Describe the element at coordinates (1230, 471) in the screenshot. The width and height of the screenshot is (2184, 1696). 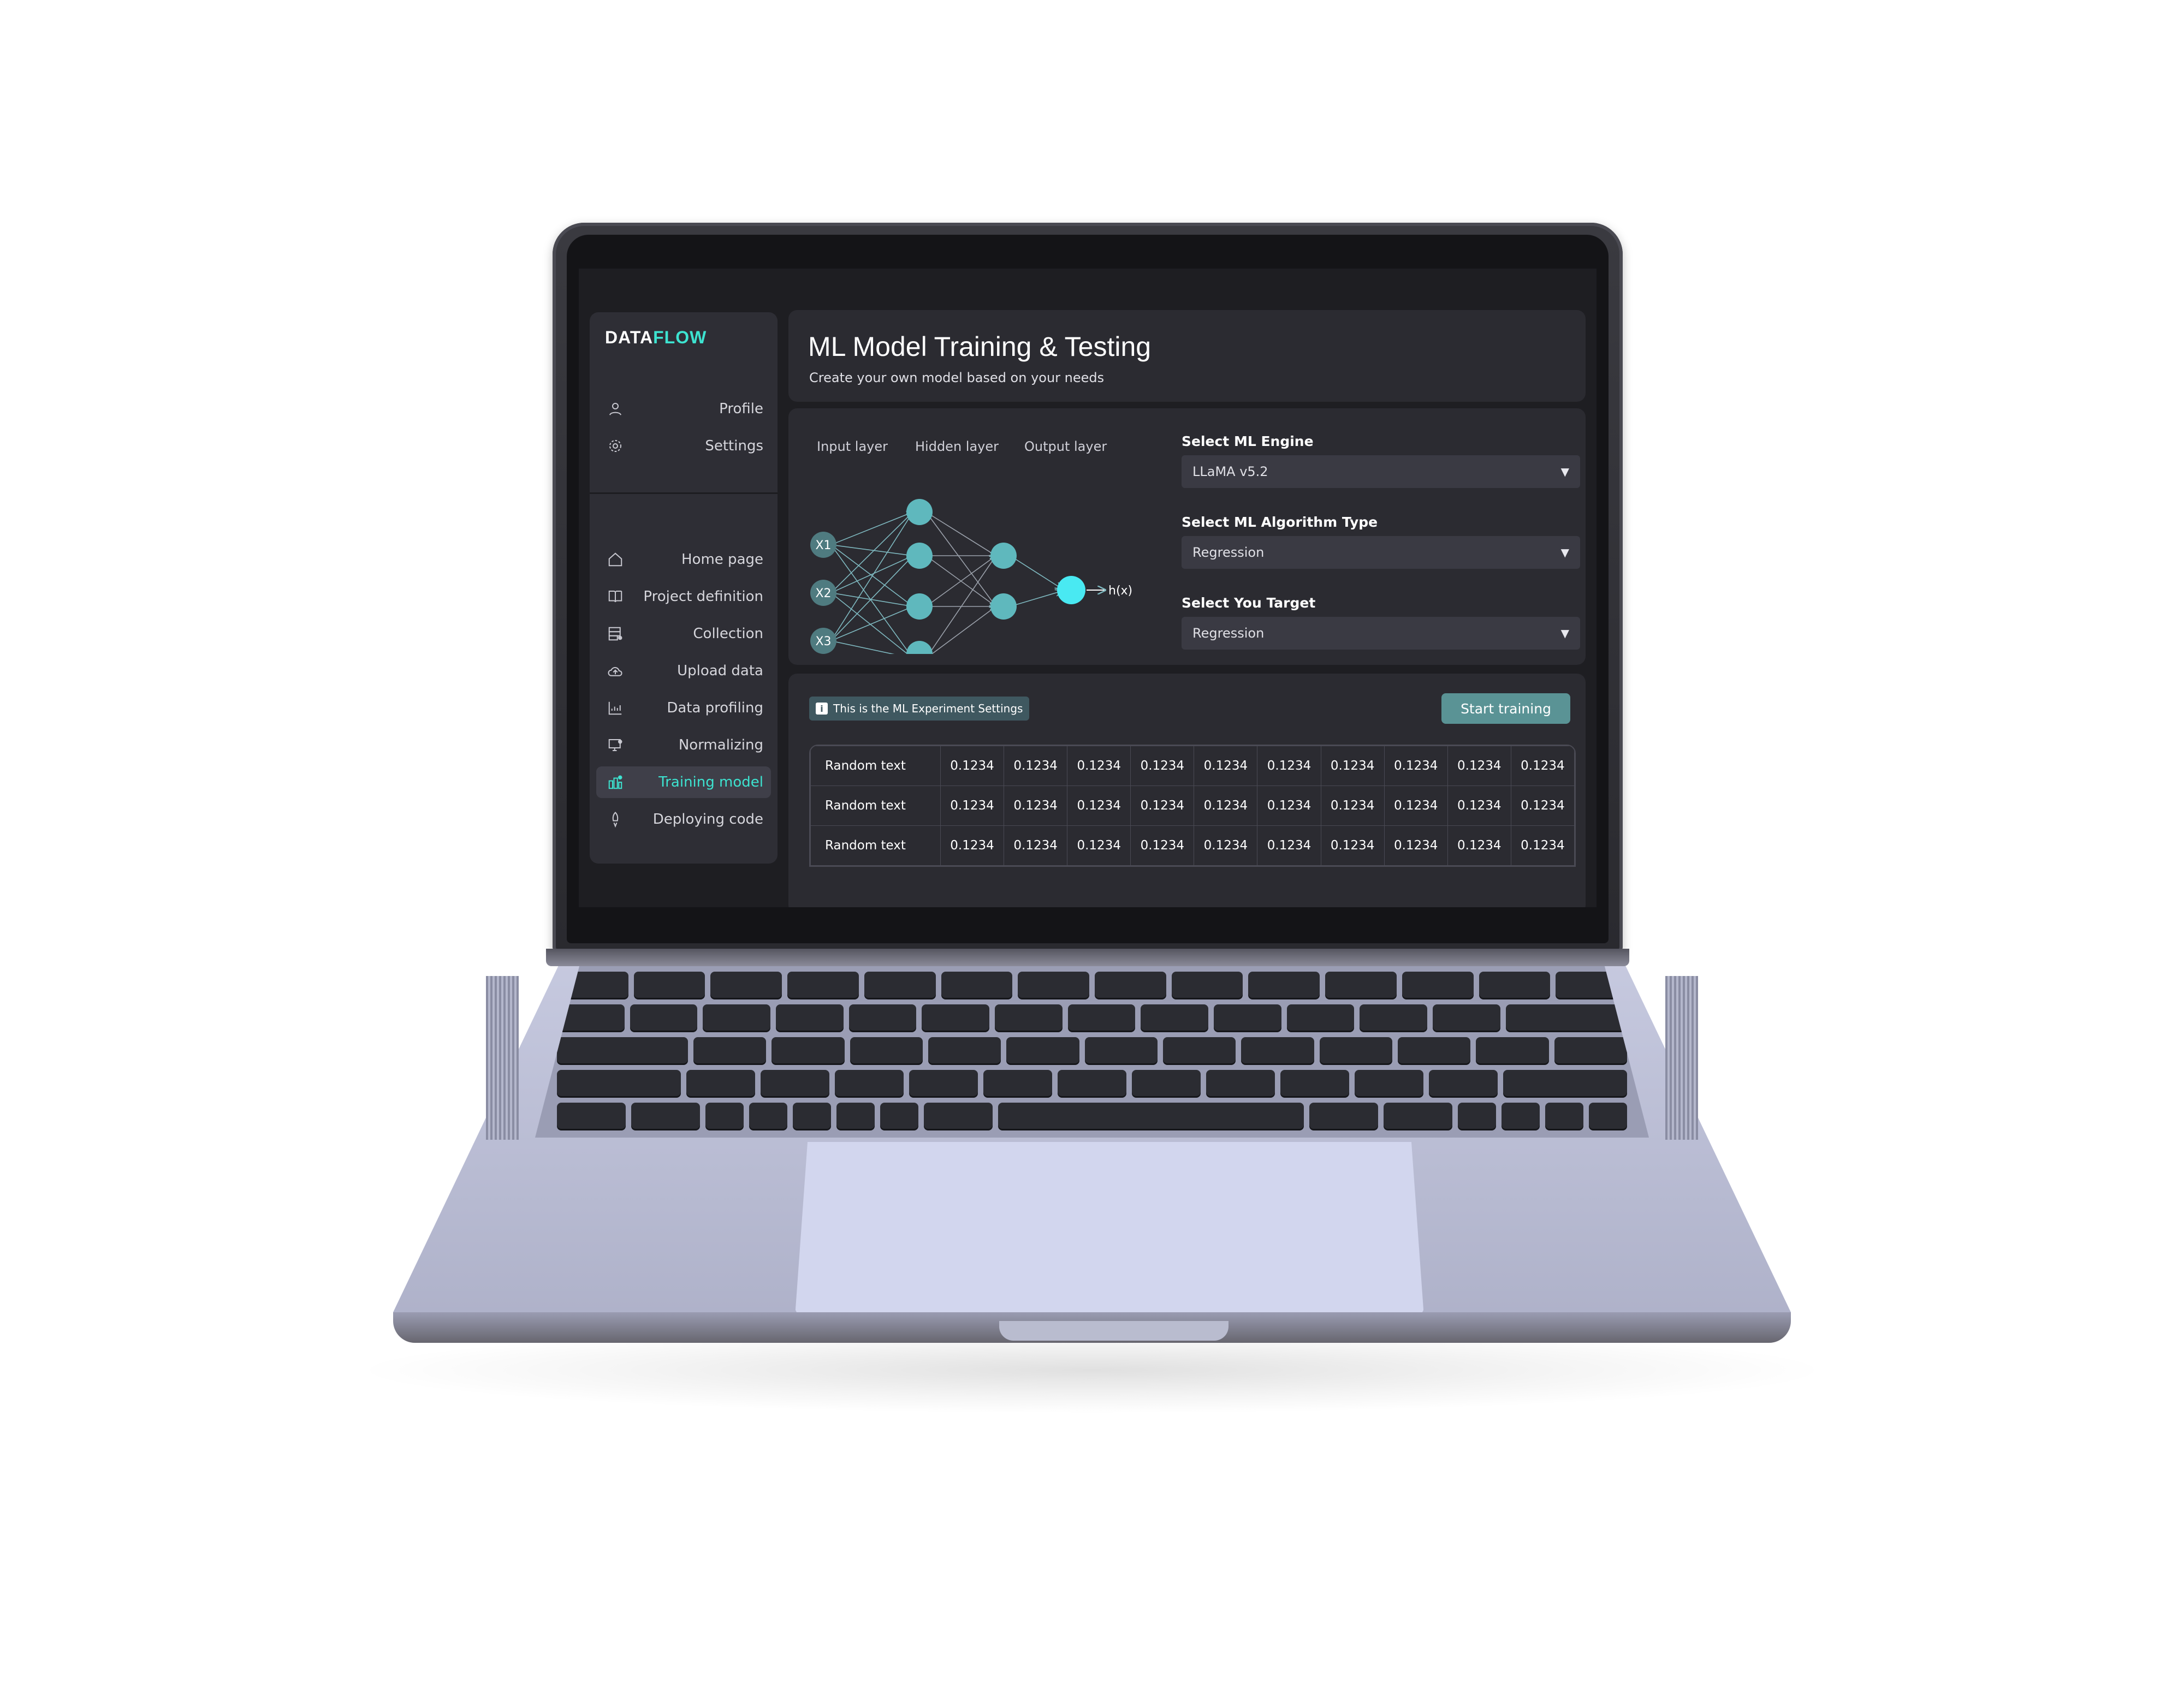
I see `engine-select-value: LLaMA v5.2` at that location.